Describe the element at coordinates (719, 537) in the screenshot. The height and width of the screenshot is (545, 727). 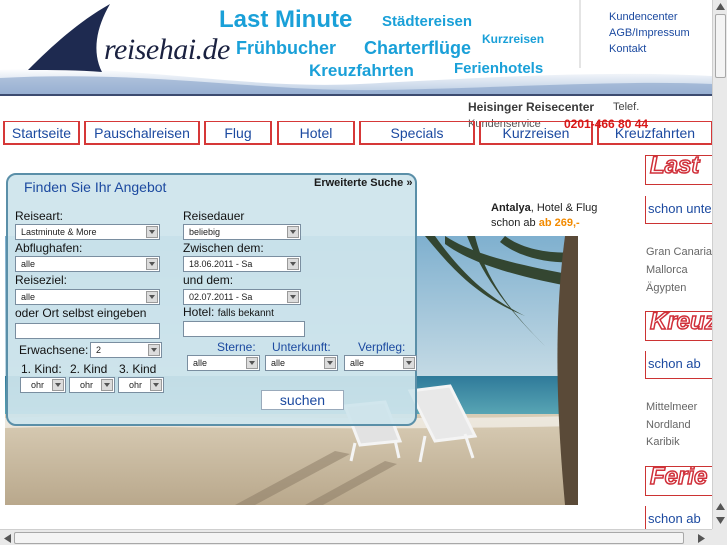
I see `scrollbar-corner` at that location.